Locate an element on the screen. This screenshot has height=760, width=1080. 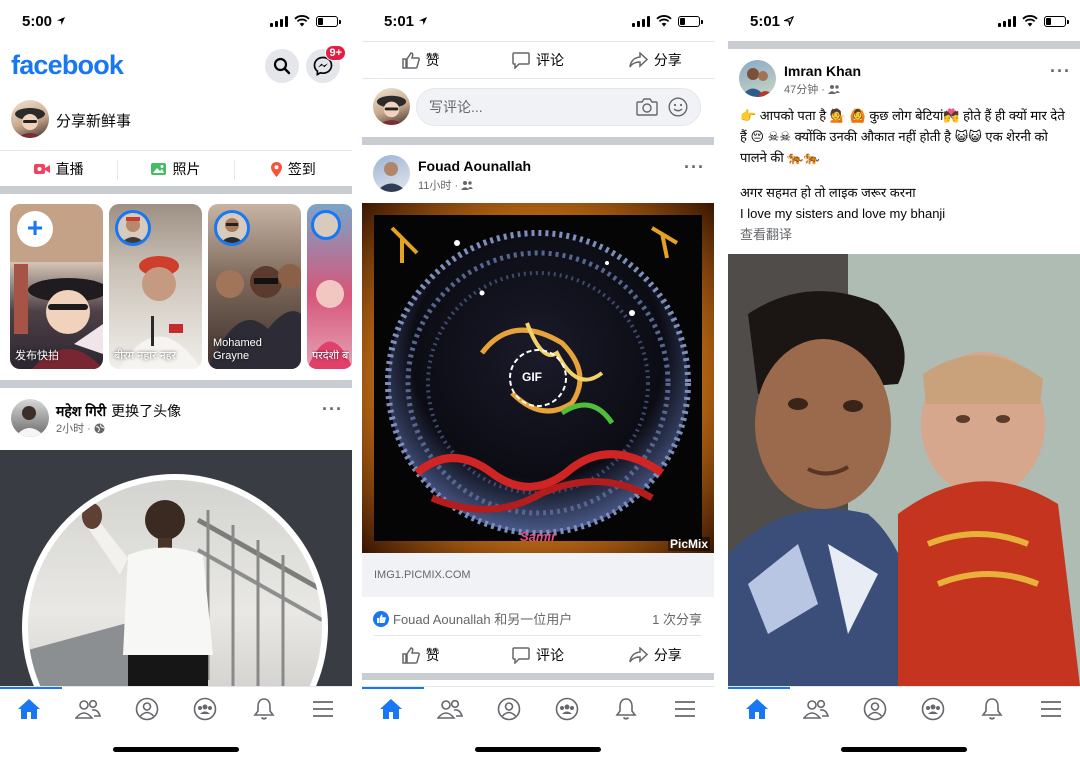
messenger-button: 9+ is located at coordinates (326, 64).